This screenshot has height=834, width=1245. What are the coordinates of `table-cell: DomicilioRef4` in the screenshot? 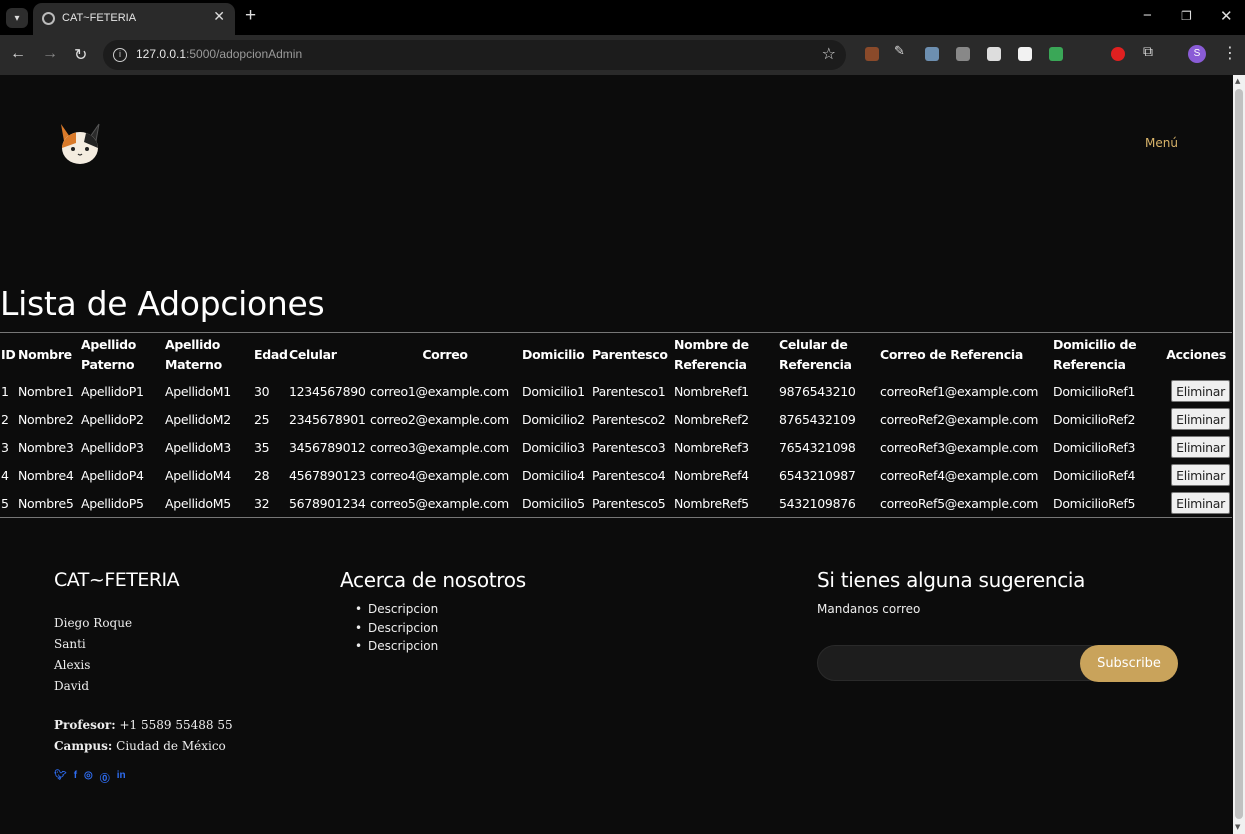 It's located at (1094, 475).